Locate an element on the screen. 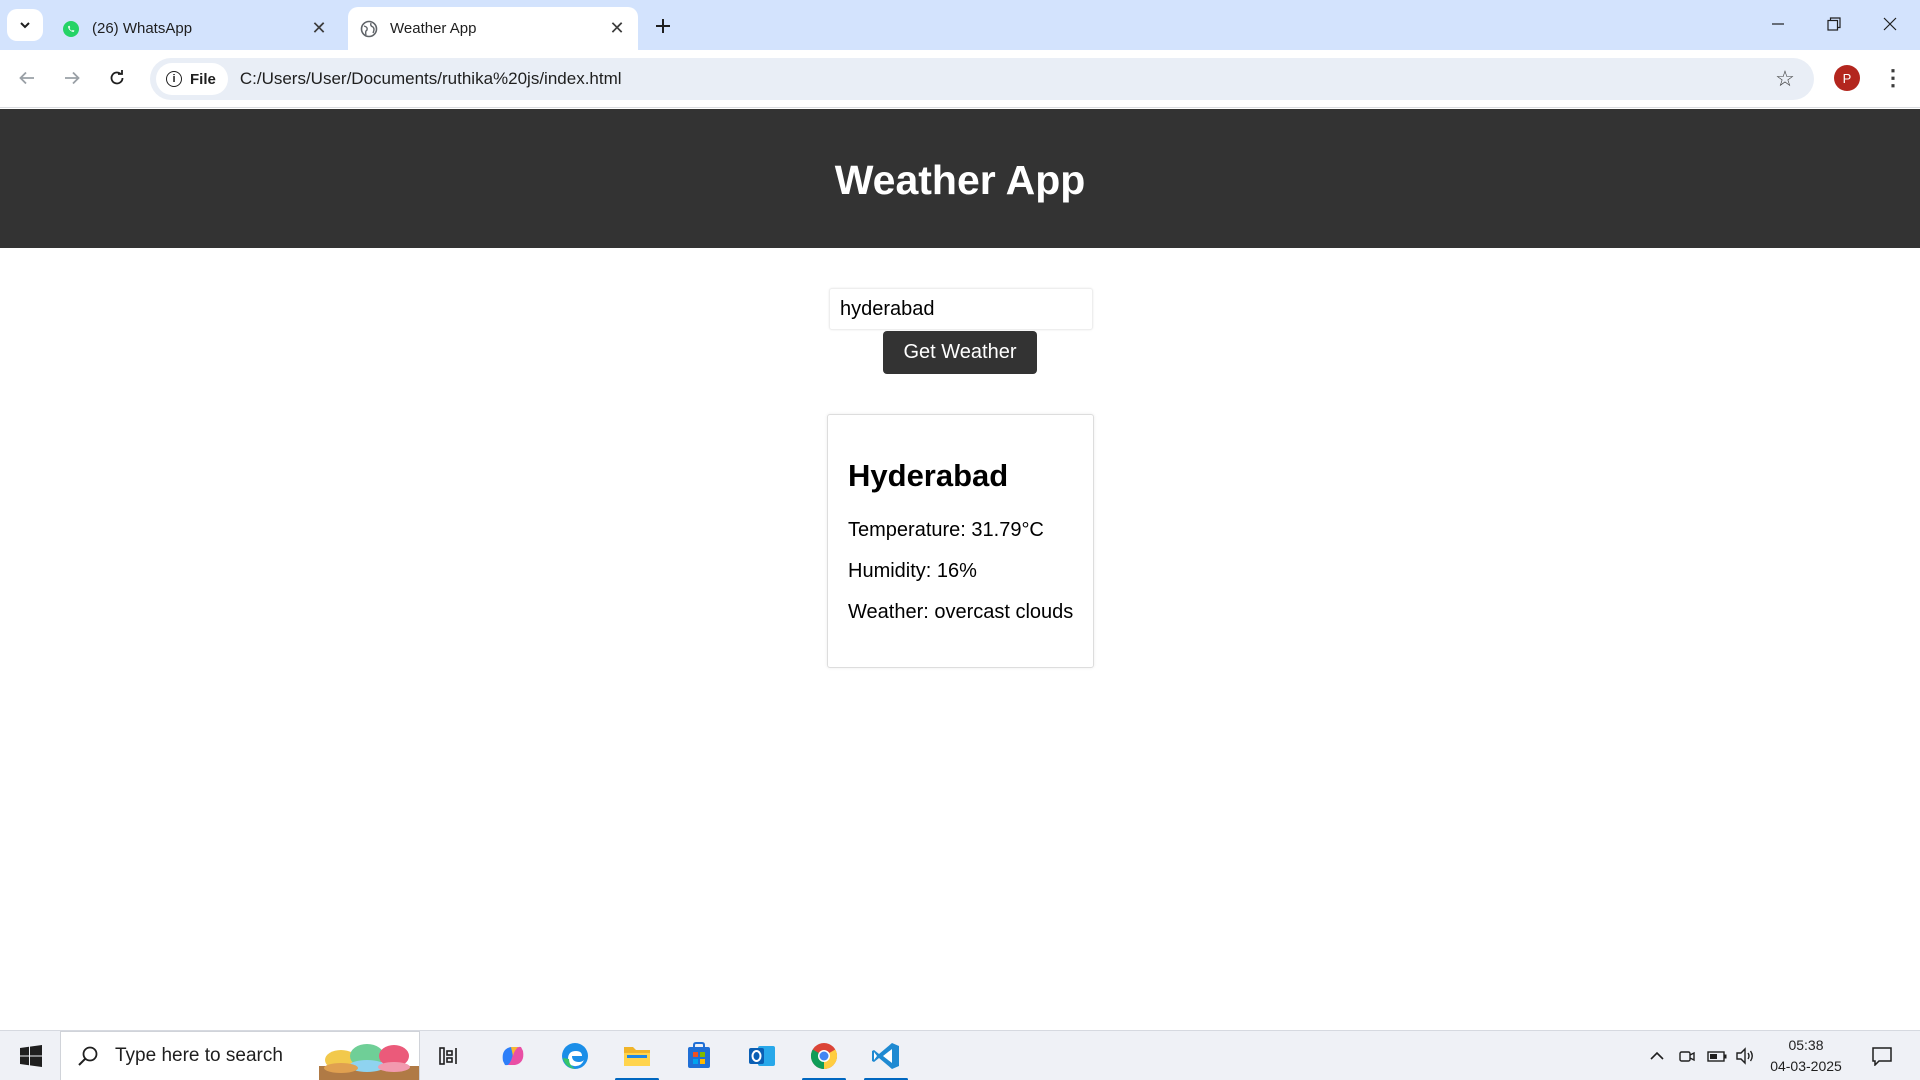  outlook-button is located at coordinates (762, 1055).